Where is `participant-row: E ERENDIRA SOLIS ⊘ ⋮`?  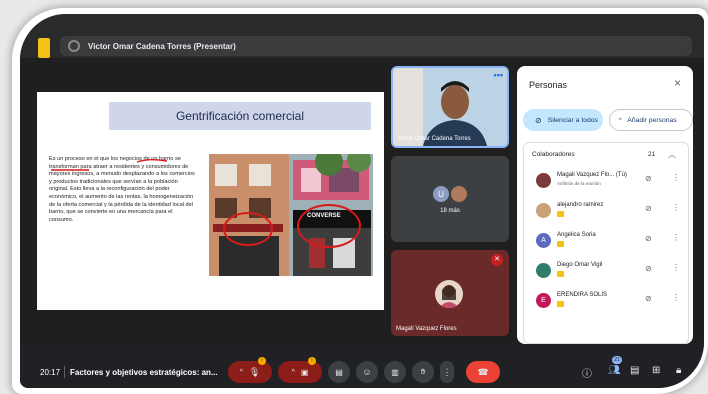
participant-row: E ERENDIRA SOLIS ⊘ ⋮ is located at coordinates (606, 302).